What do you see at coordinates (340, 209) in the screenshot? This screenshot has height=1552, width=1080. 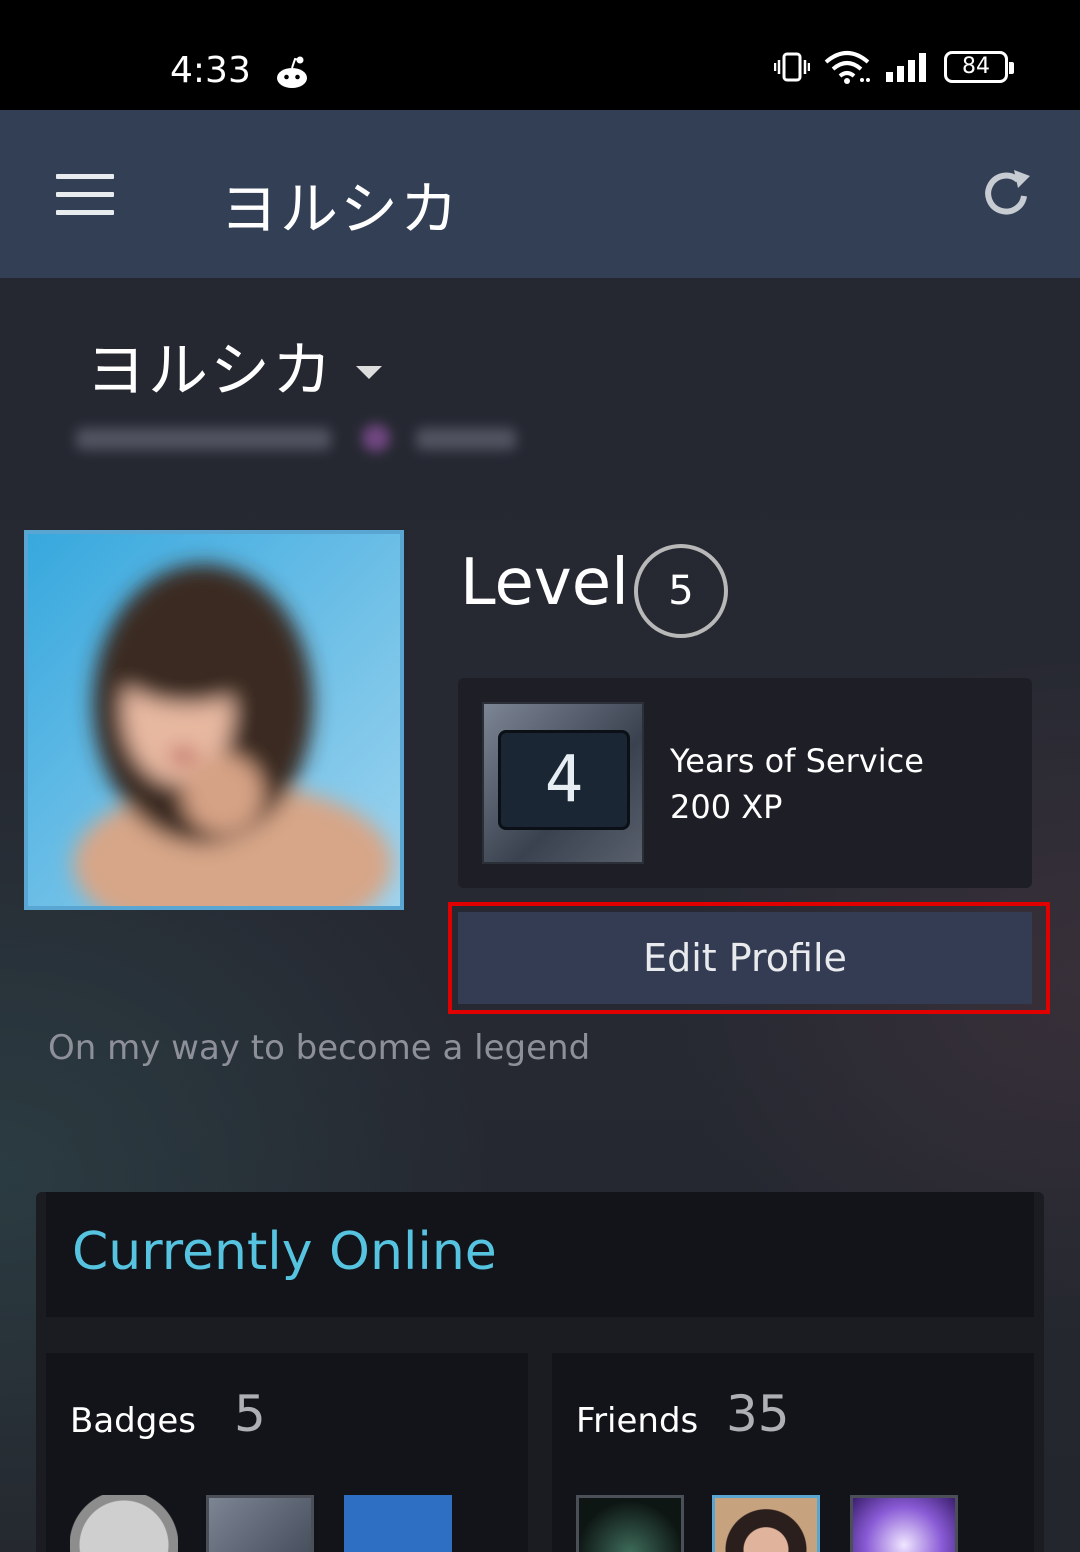 I see `app-bar-title: ヨルシカ` at bounding box center [340, 209].